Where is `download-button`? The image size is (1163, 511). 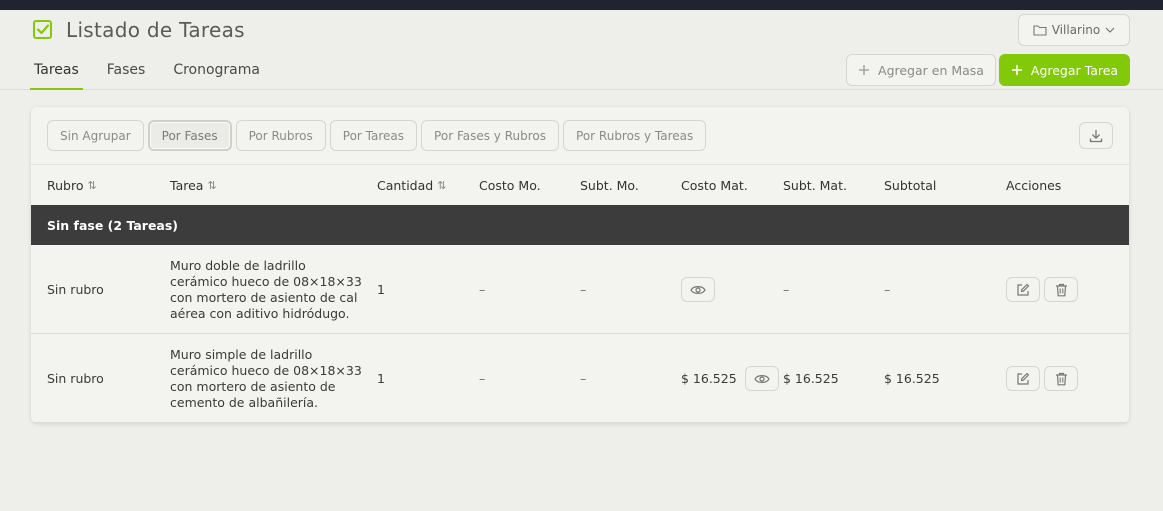
download-button is located at coordinates (1096, 135).